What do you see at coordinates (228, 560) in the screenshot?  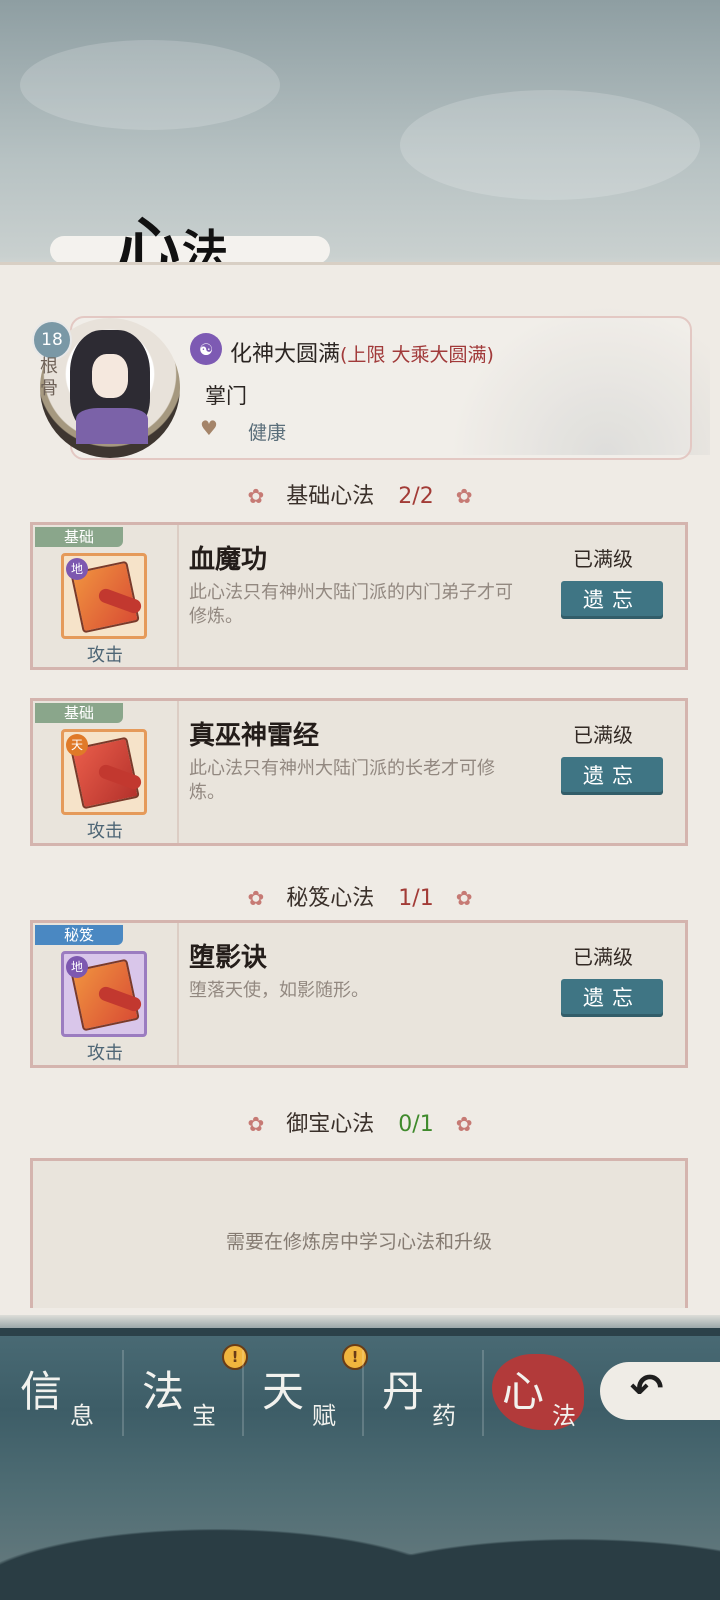 I see `skill-name: 血魔功` at bounding box center [228, 560].